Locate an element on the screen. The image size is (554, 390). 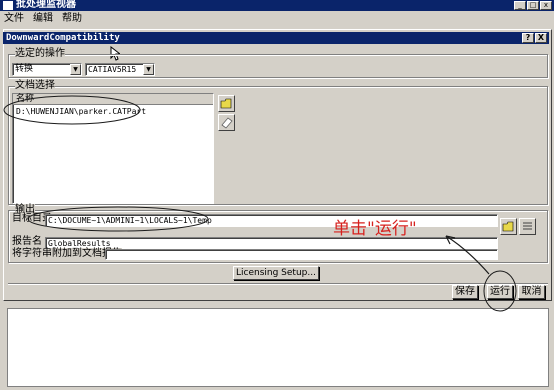
annotation-ellipse-target-dir is located at coordinates (118, 219).